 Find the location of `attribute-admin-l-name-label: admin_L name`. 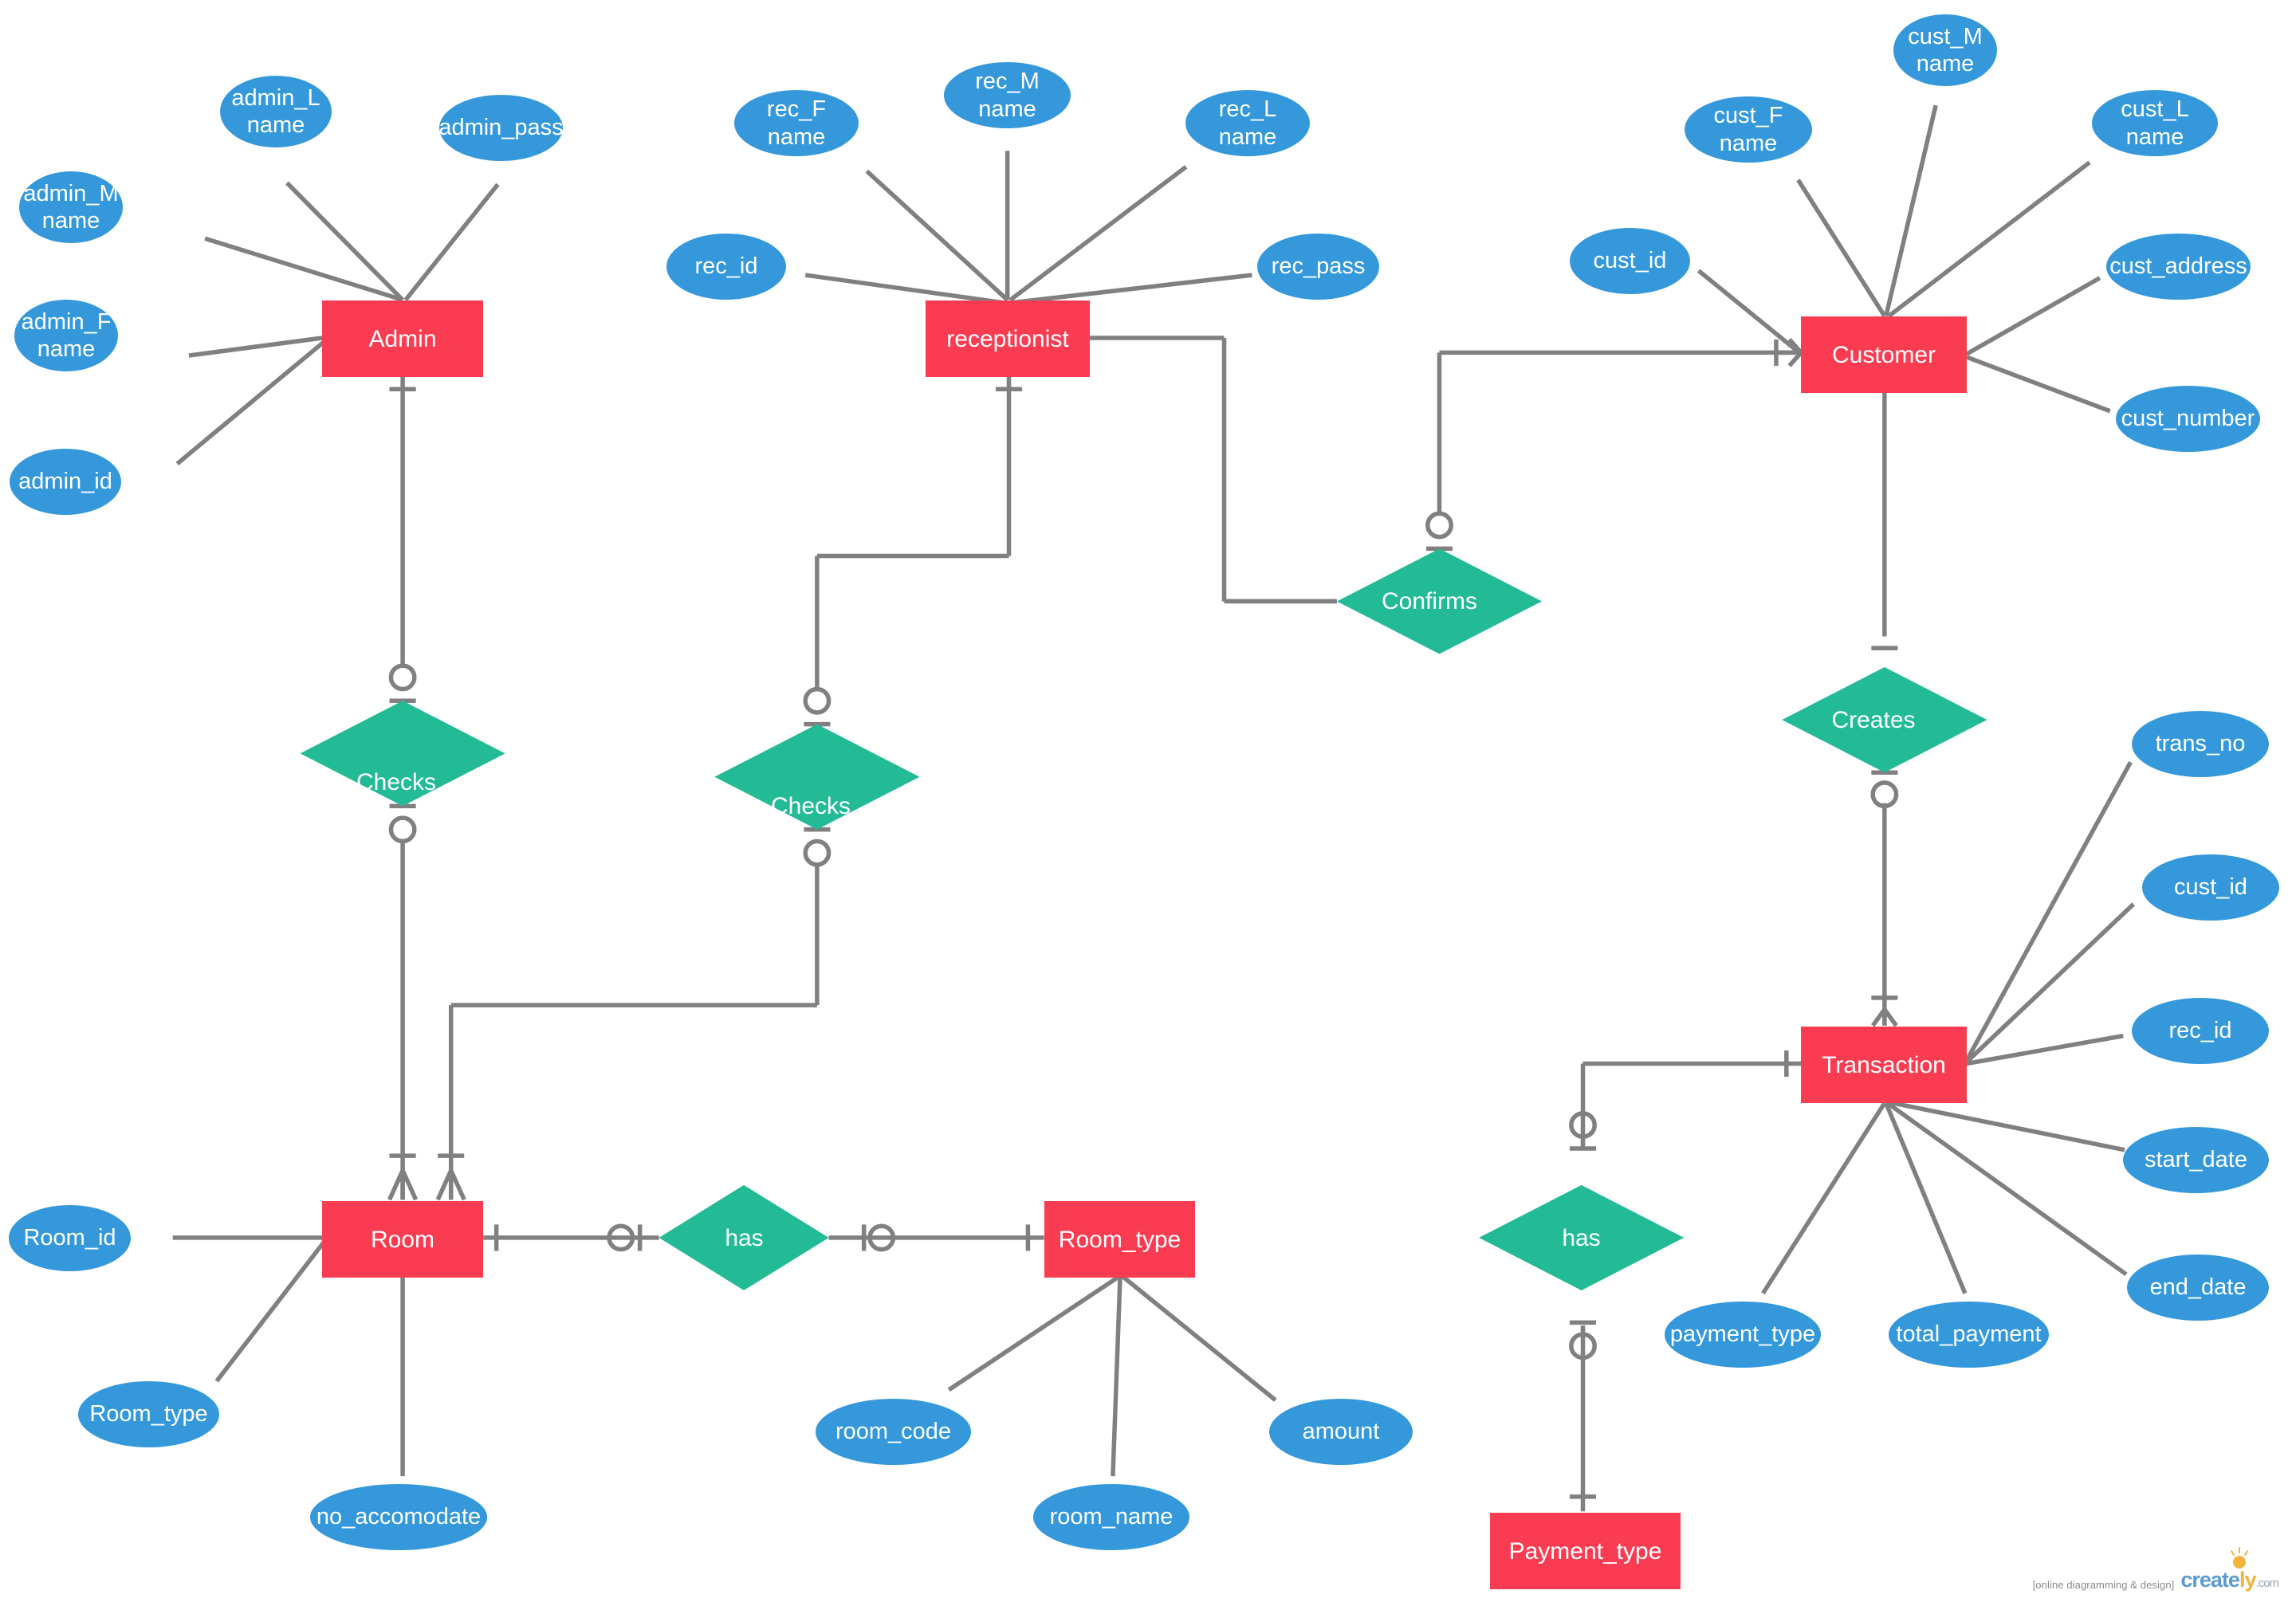

attribute-admin-l-name-label: admin_L name is located at coordinates (275, 111).